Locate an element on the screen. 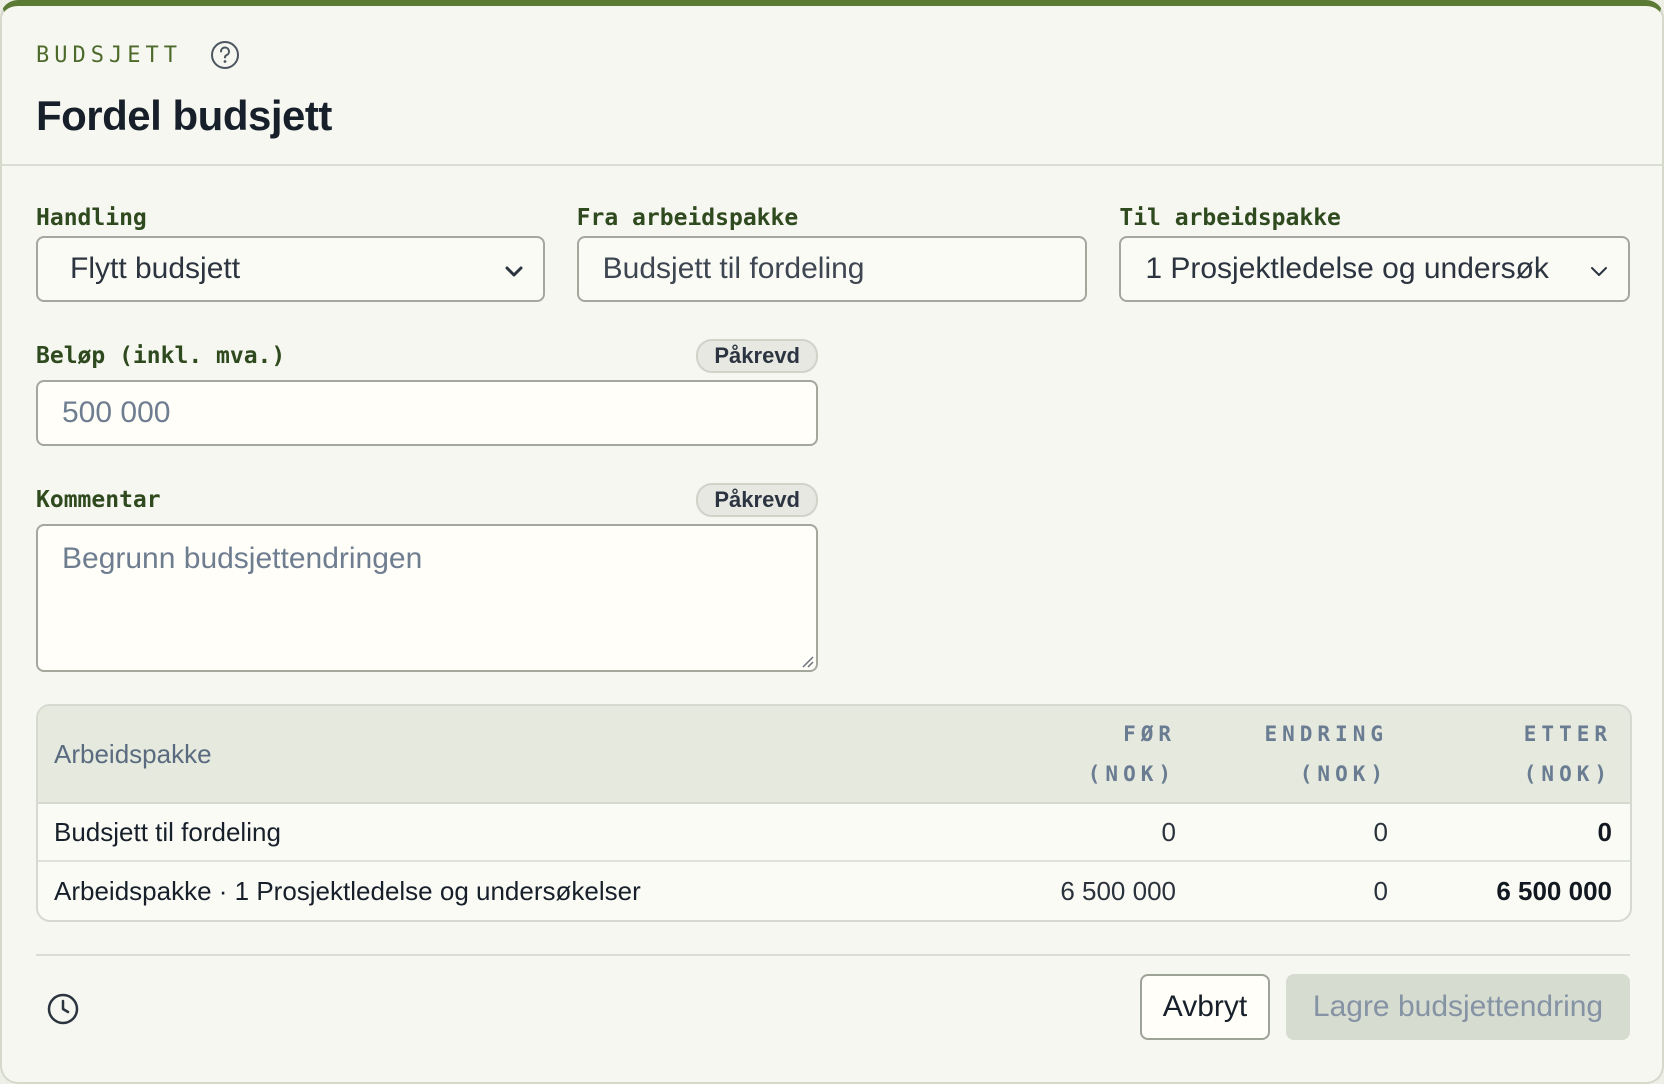 The width and height of the screenshot is (1664, 1084). from-value: Budsjett til fordeling is located at coordinates (733, 268).